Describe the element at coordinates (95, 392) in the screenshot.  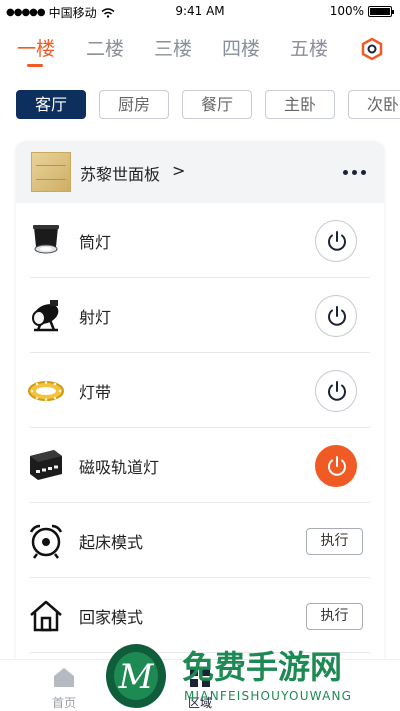
I see `device-label: 灯带` at that location.